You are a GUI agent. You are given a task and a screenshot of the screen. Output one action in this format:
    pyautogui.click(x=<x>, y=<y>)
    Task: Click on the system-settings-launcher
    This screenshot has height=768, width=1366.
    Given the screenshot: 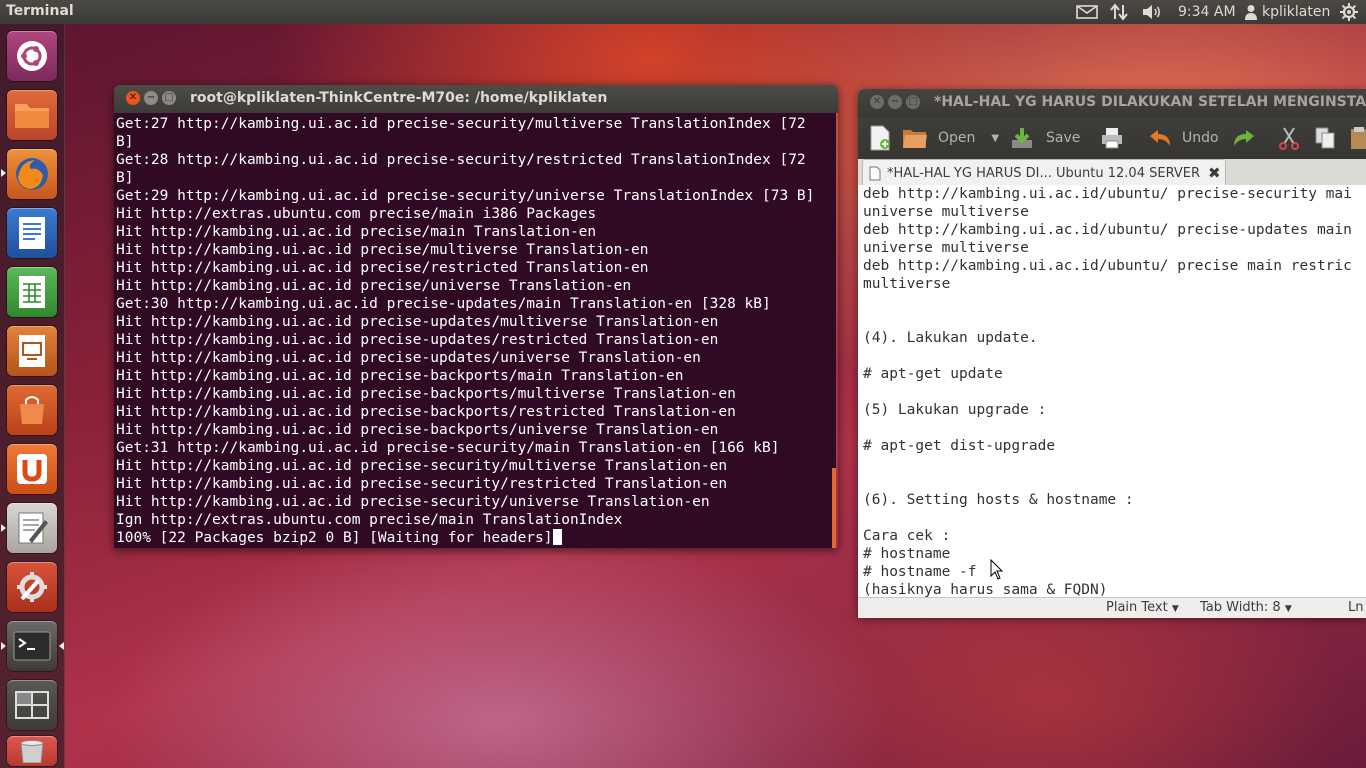 What is the action you would take?
    pyautogui.click(x=32, y=587)
    